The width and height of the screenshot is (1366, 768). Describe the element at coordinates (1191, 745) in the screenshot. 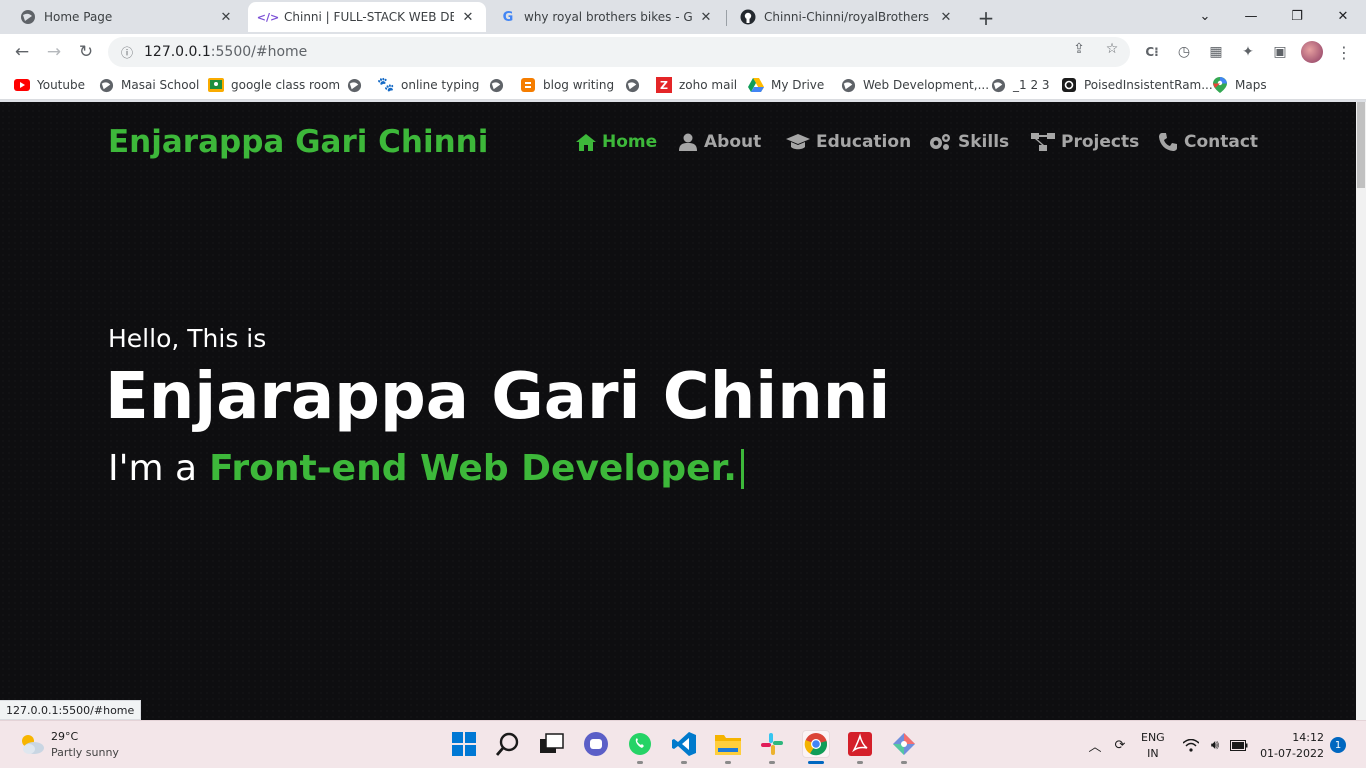

I see `wifi-icon` at that location.